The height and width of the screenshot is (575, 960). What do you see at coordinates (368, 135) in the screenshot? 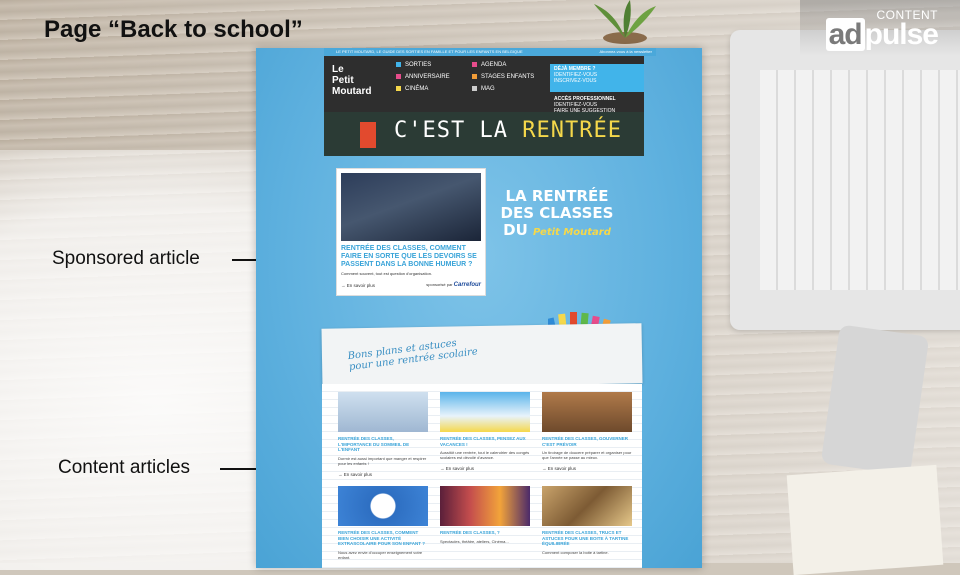
I see `banner-decoration` at bounding box center [368, 135].